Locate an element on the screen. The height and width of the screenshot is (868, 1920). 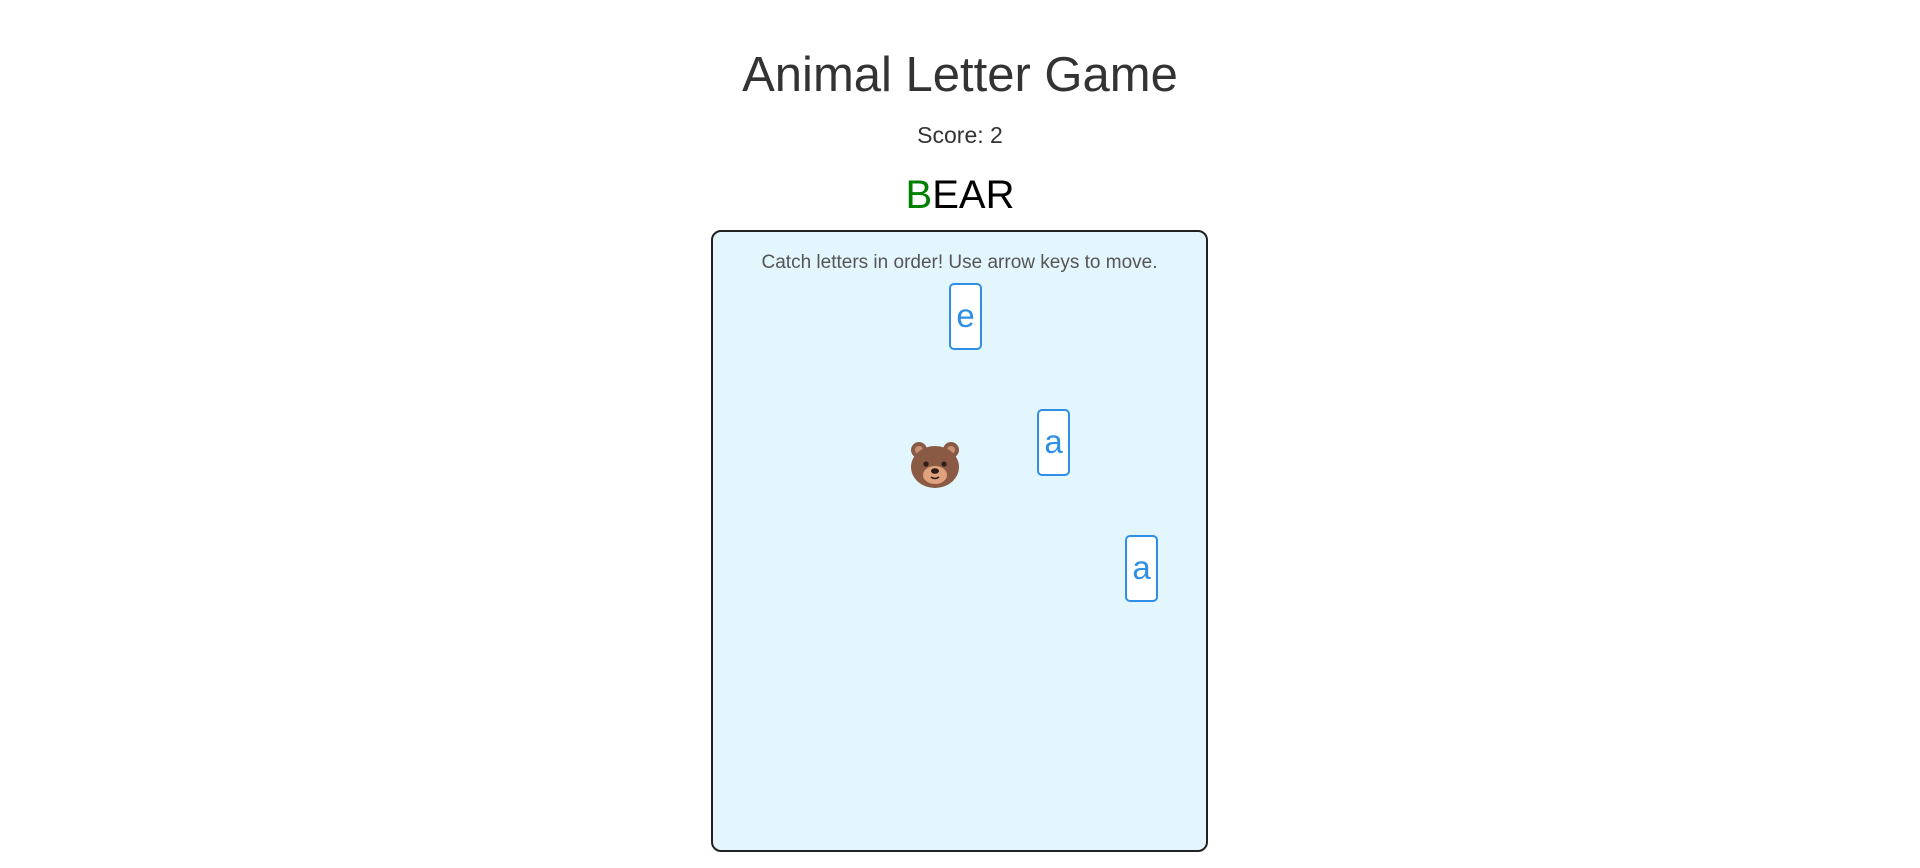
score-display: Score: 2 is located at coordinates (960, 135).